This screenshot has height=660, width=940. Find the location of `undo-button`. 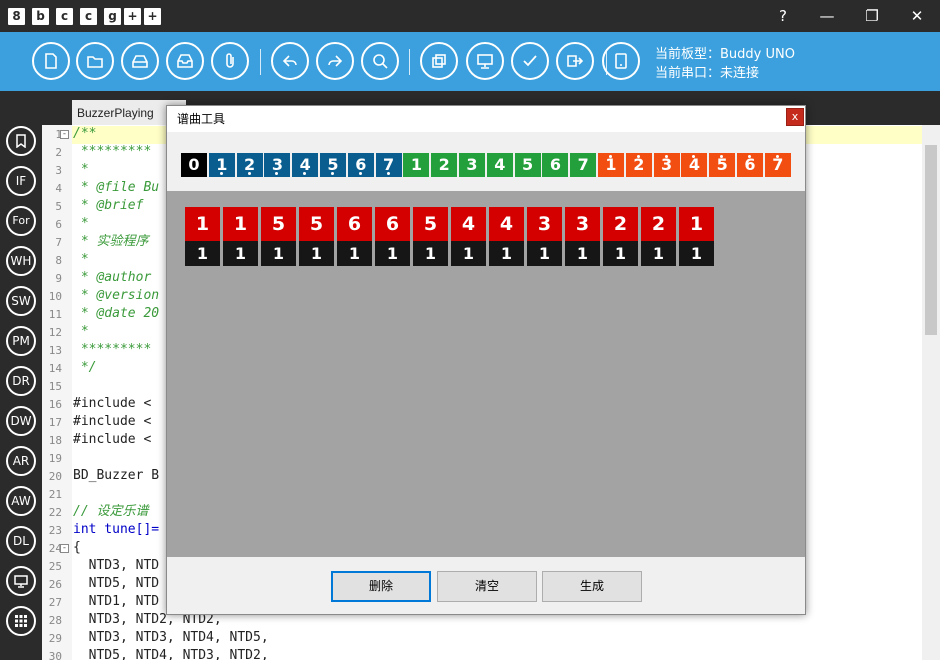

undo-button is located at coordinates (290, 61).